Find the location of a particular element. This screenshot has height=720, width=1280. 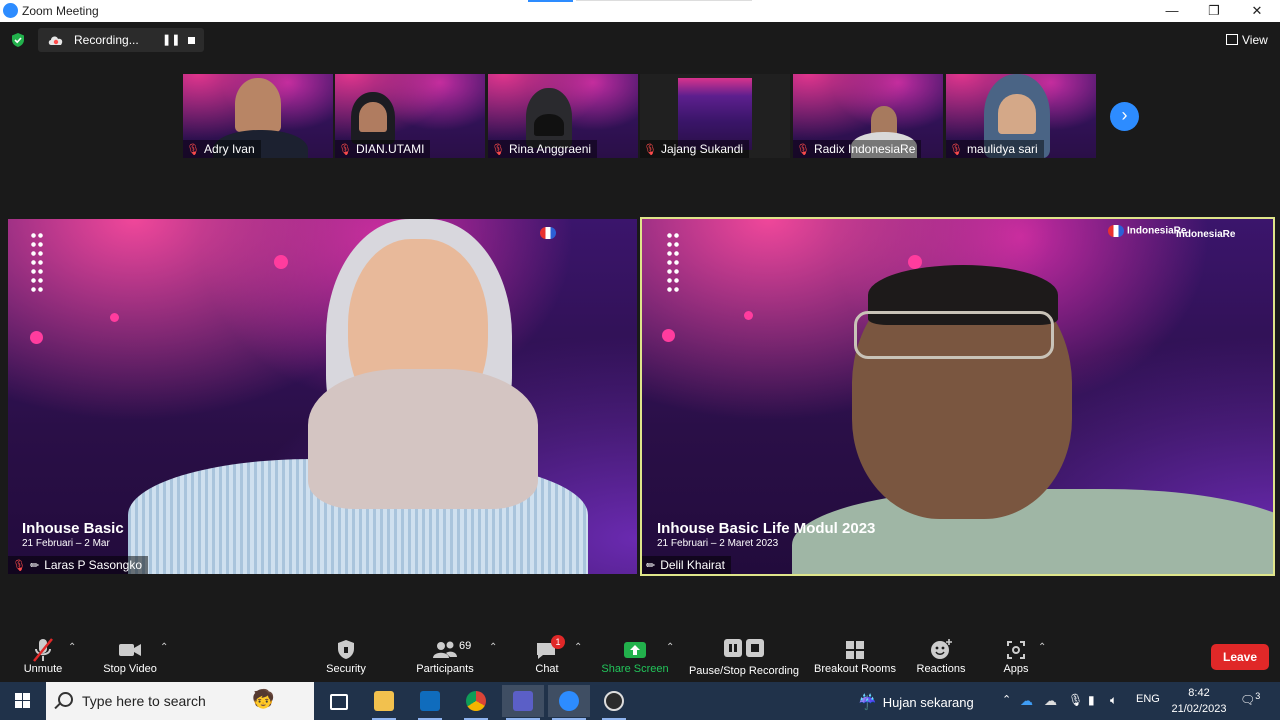

share-screen-icon is located at coordinates (635, 650).